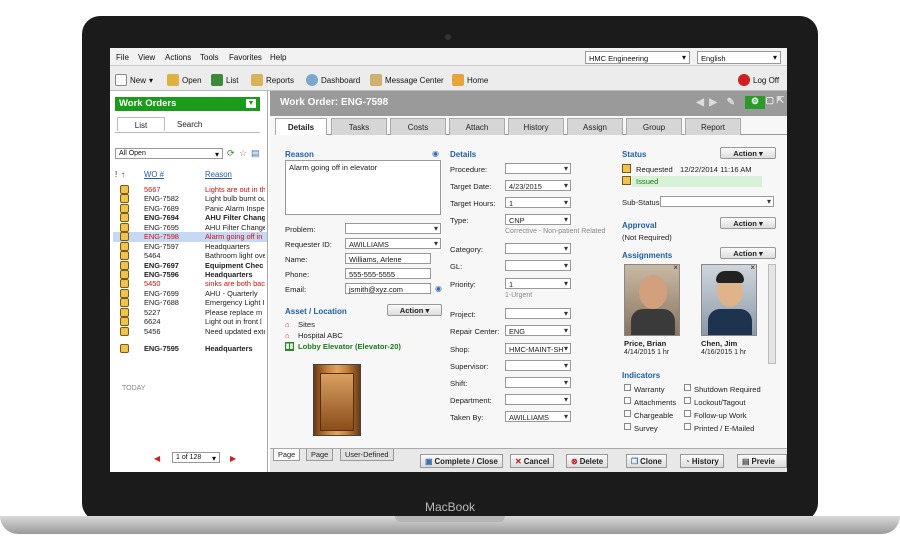 This screenshot has height=560, width=900. What do you see at coordinates (587, 461) in the screenshot?
I see `delete-button: ⊗ Delete` at bounding box center [587, 461].